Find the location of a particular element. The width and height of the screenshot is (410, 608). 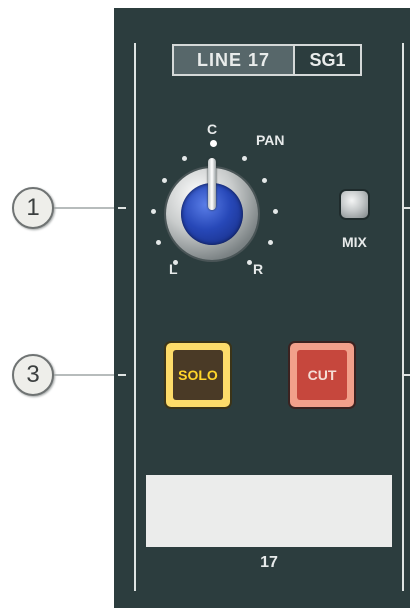

cut-button-face: CUT is located at coordinates (322, 375).